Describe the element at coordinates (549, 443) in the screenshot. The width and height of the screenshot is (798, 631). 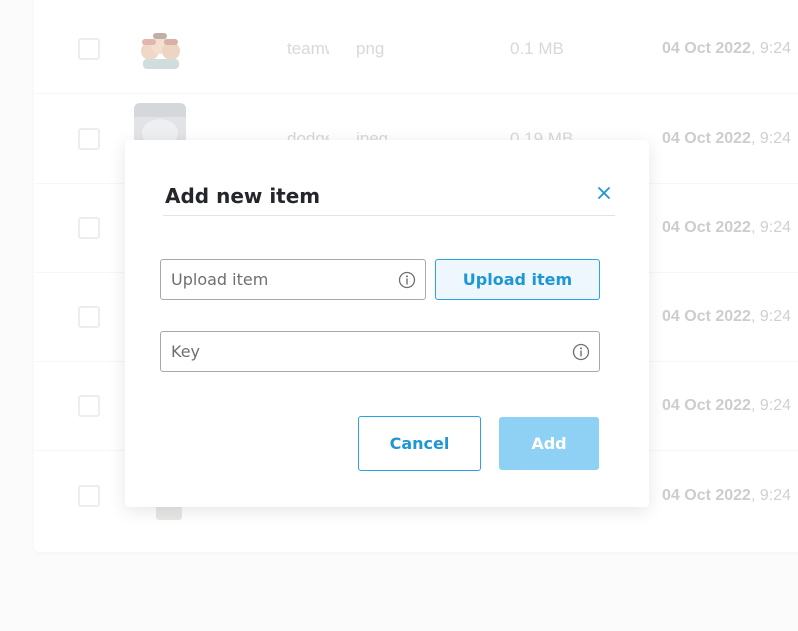
I see `add-button: Add` at that location.